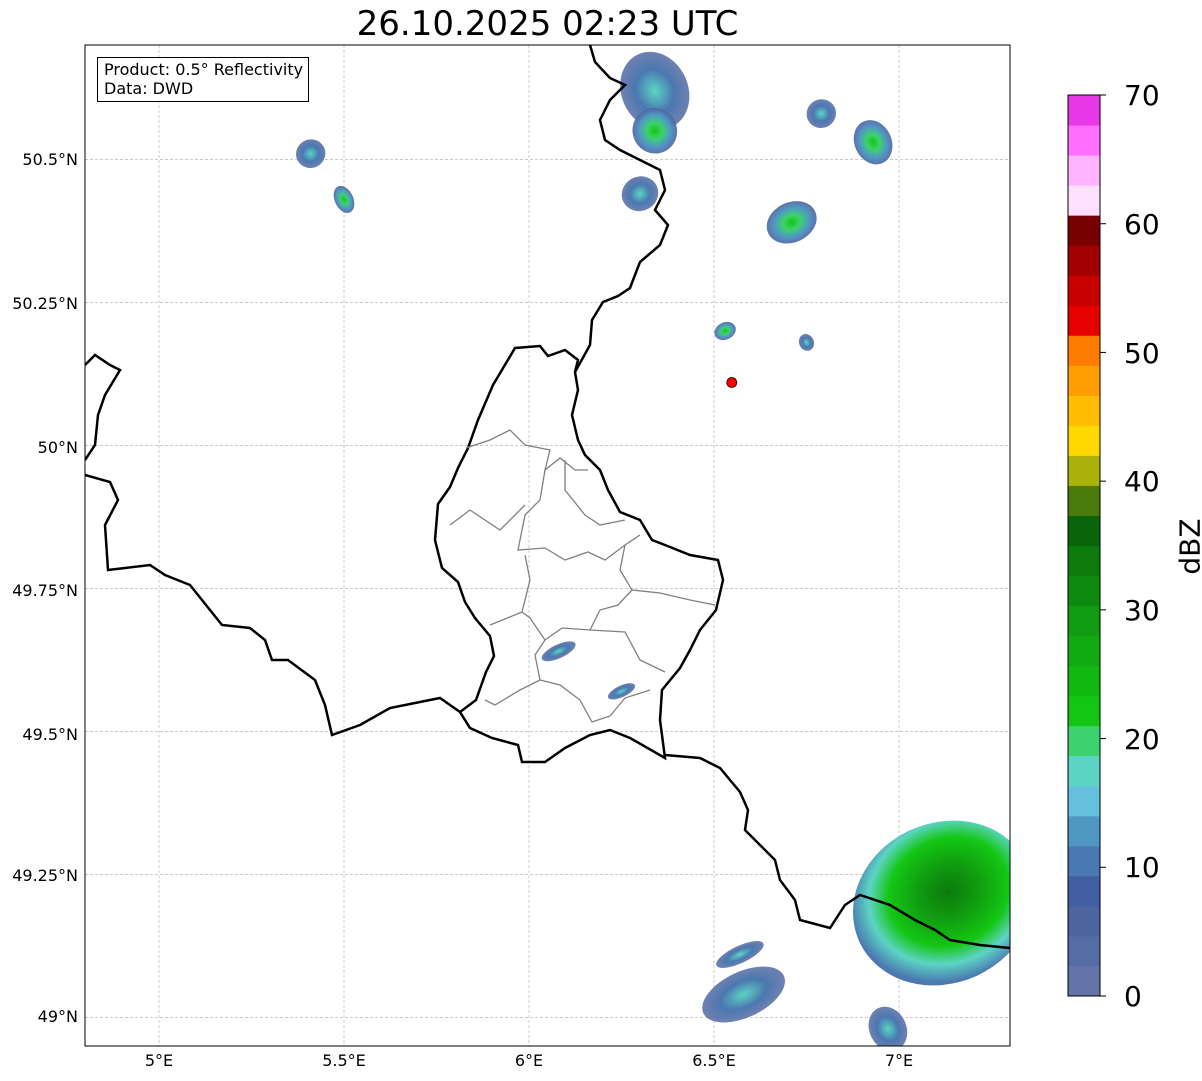 Image resolution: width=1202 pixels, height=1081 pixels. Describe the element at coordinates (149, 88) in the screenshot. I see `info-source: Data: DWD` at that location.